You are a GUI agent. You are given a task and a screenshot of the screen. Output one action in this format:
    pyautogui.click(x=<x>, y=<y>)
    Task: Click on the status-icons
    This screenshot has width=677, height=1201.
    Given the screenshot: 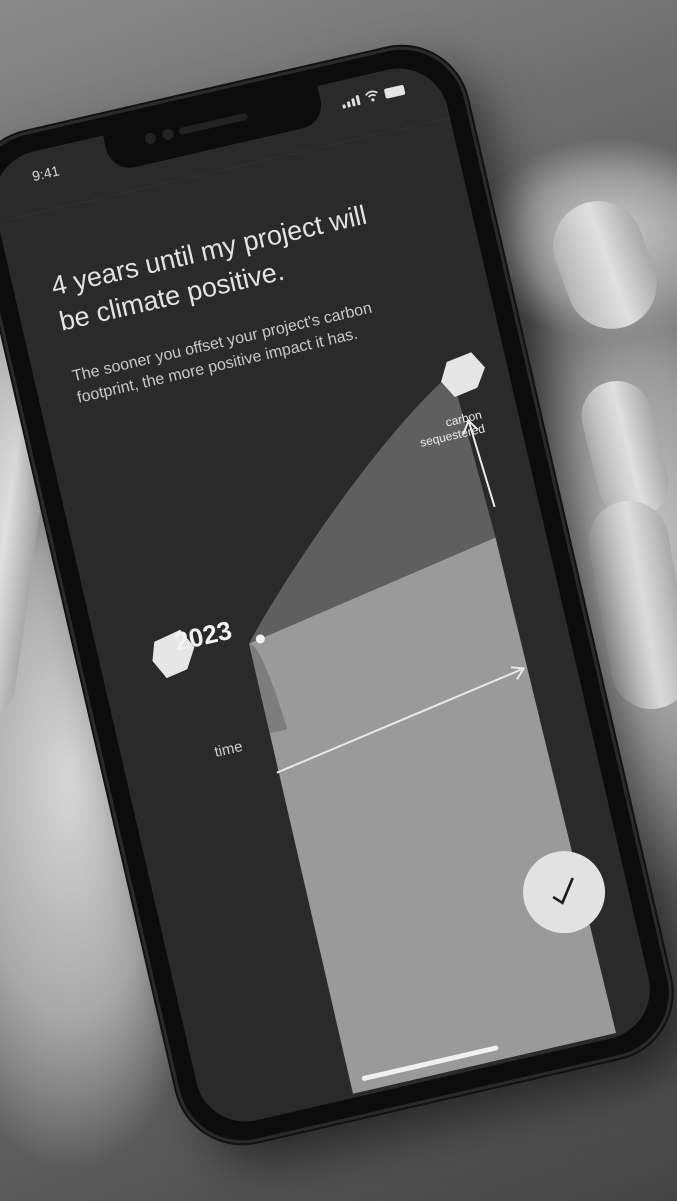 What is the action you would take?
    pyautogui.click(x=373, y=96)
    